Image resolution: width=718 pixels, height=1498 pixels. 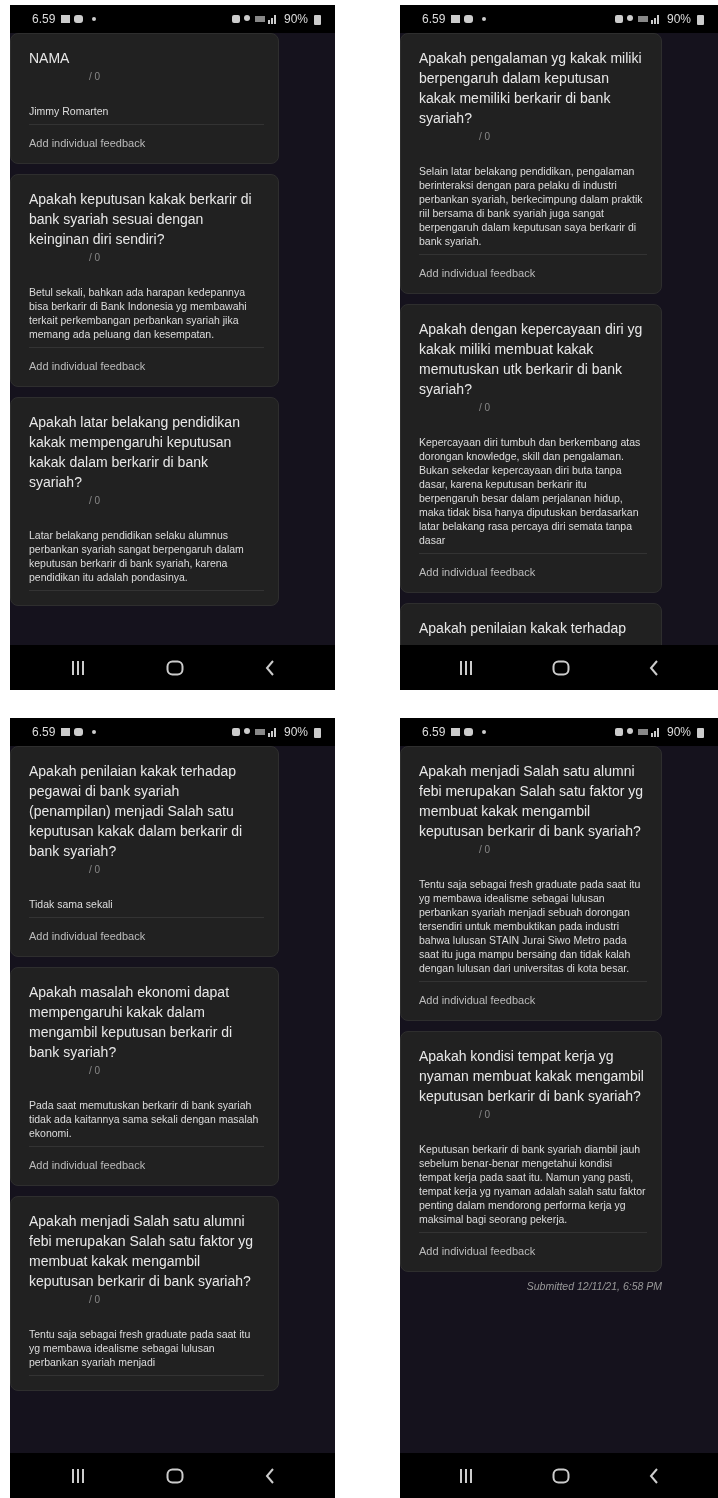 I want to click on answer-text: Betul sekali, bahkan ada harapan kedepannya bisa berkarir di Bank Indonesia yg membawahi terkait perkembangan perbankan syariah jika memang ada peluang dan kesempatan., so click(x=146, y=316).